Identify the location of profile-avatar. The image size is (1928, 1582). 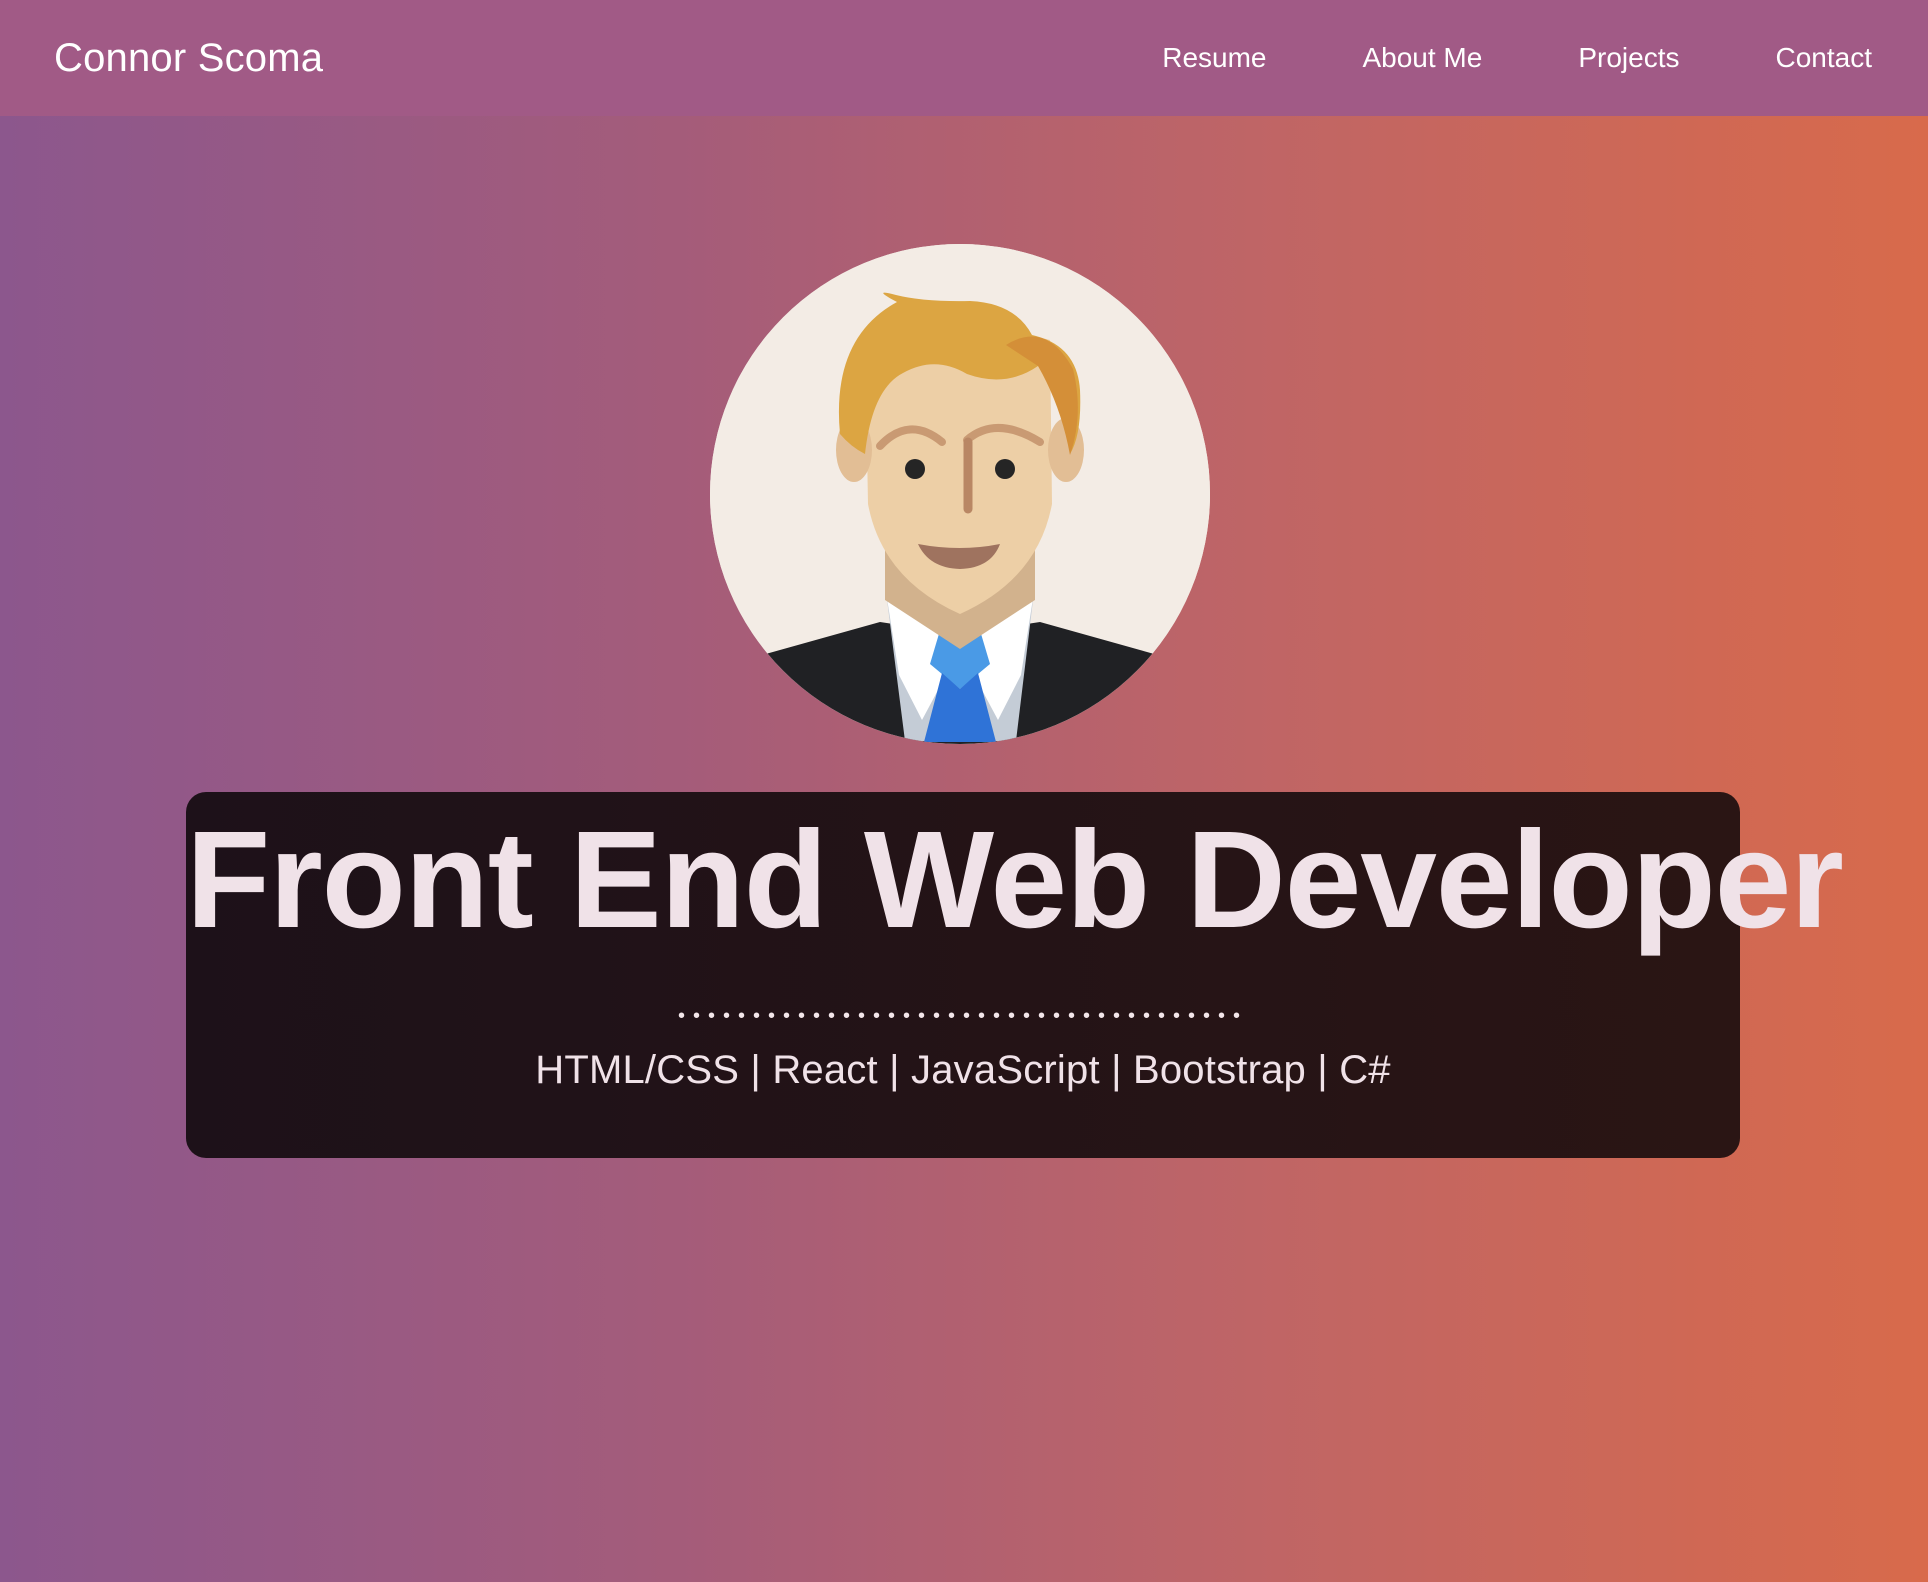
(960, 494).